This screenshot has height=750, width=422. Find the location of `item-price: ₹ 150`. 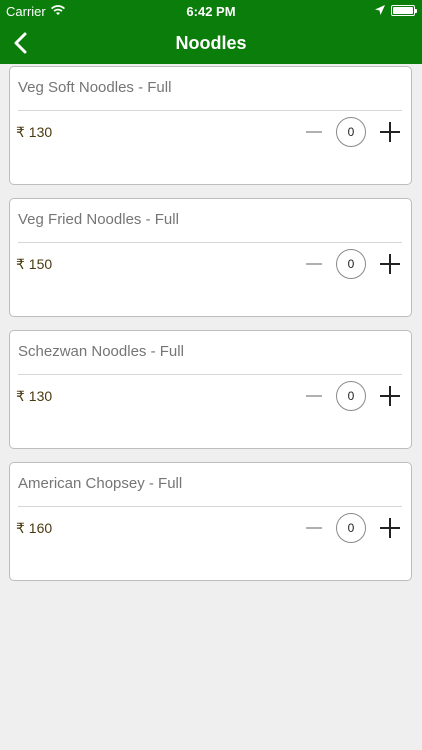

item-price: ₹ 150 is located at coordinates (34, 264).